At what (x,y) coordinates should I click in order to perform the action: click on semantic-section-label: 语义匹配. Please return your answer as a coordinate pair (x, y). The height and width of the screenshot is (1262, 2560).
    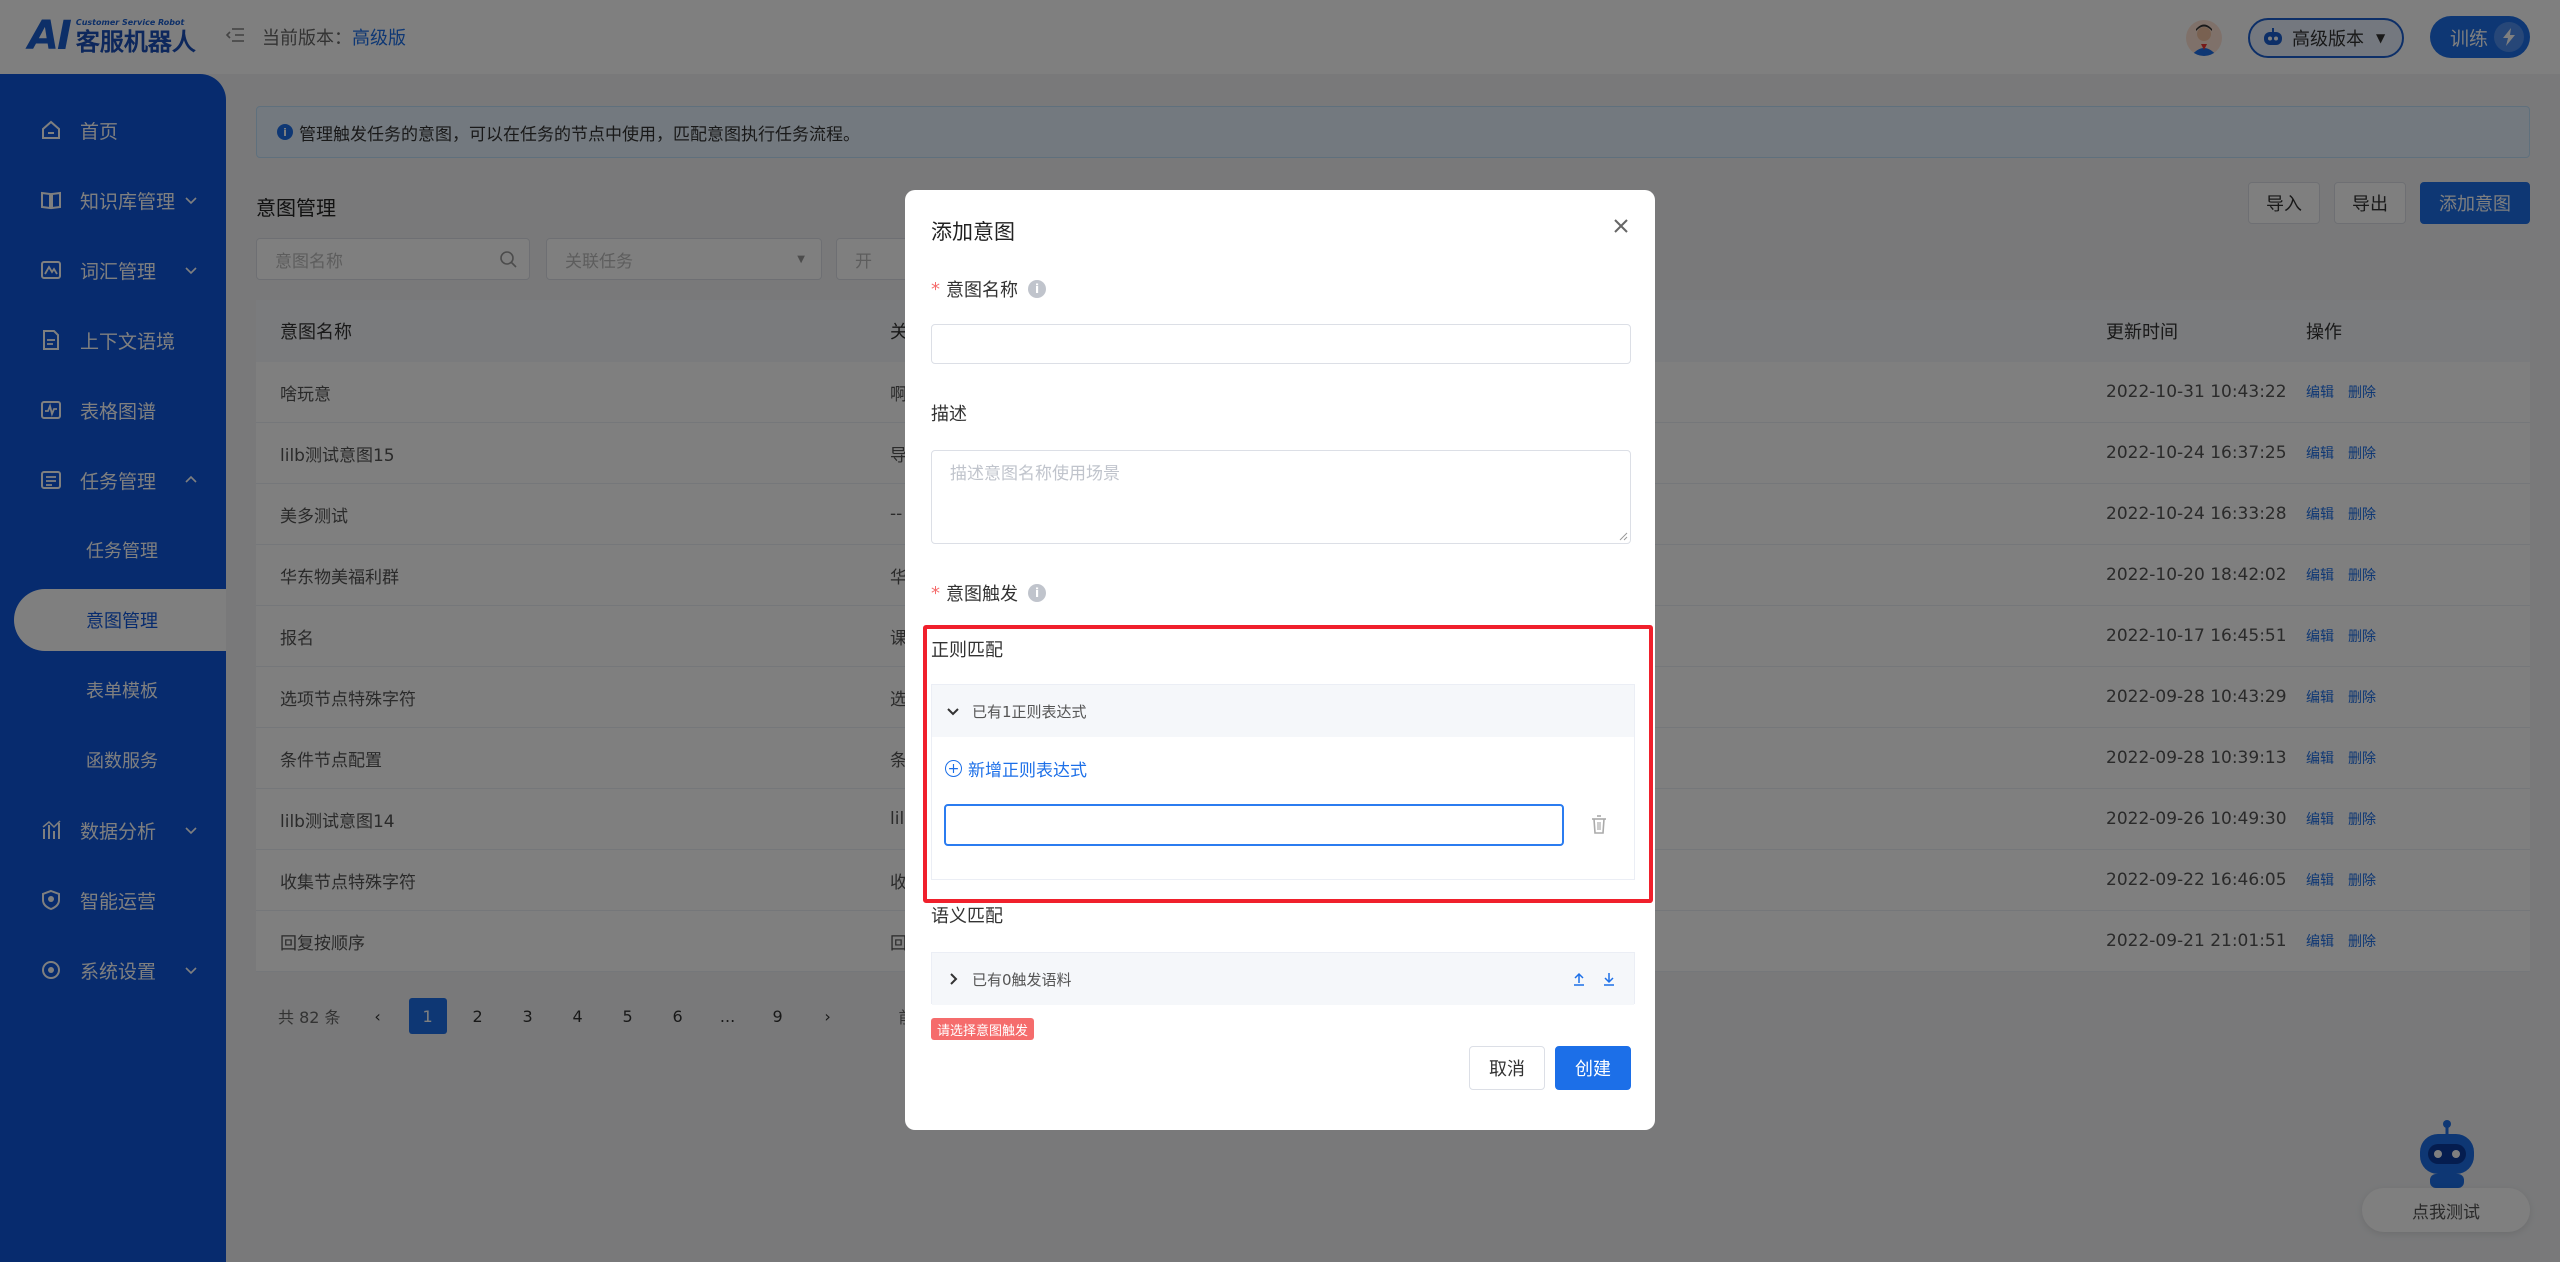
    Looking at the image, I should click on (967, 916).